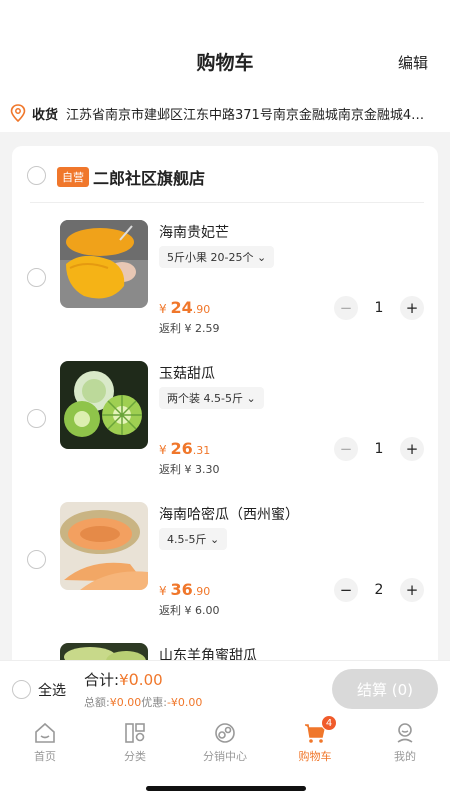 The width and height of the screenshot is (450, 800). I want to click on spec-selector: 两个装 4.5-5斤 ⌄, so click(211, 398).